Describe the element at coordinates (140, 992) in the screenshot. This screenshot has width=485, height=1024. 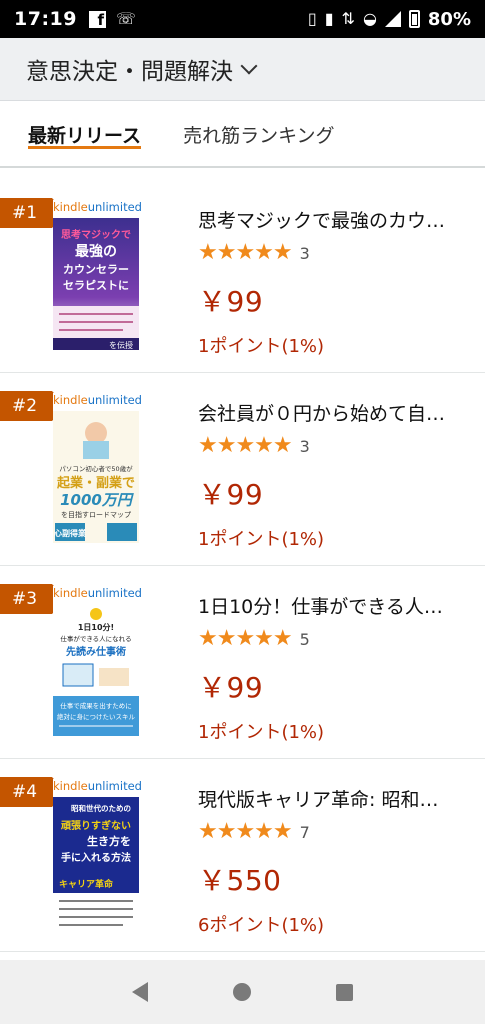
I see `back-icon` at that location.